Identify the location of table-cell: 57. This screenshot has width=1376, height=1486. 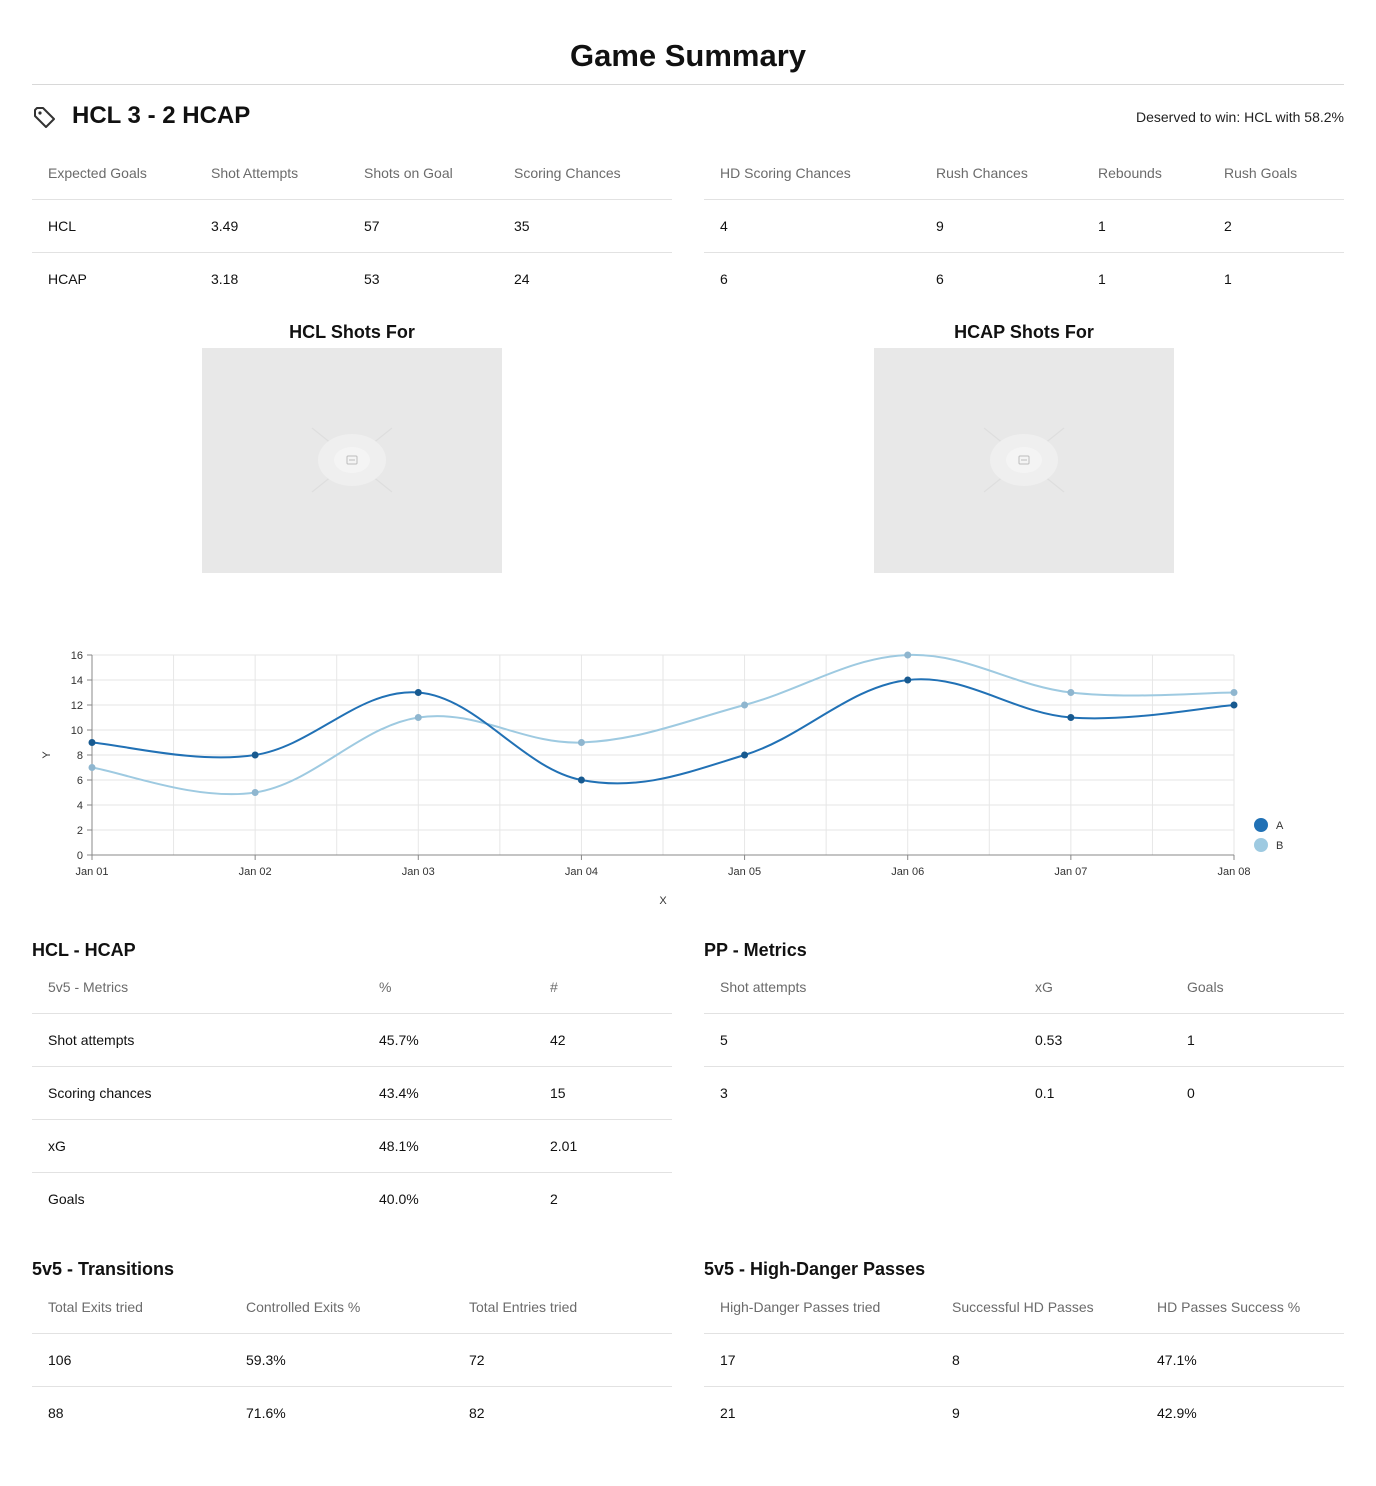
(423, 226).